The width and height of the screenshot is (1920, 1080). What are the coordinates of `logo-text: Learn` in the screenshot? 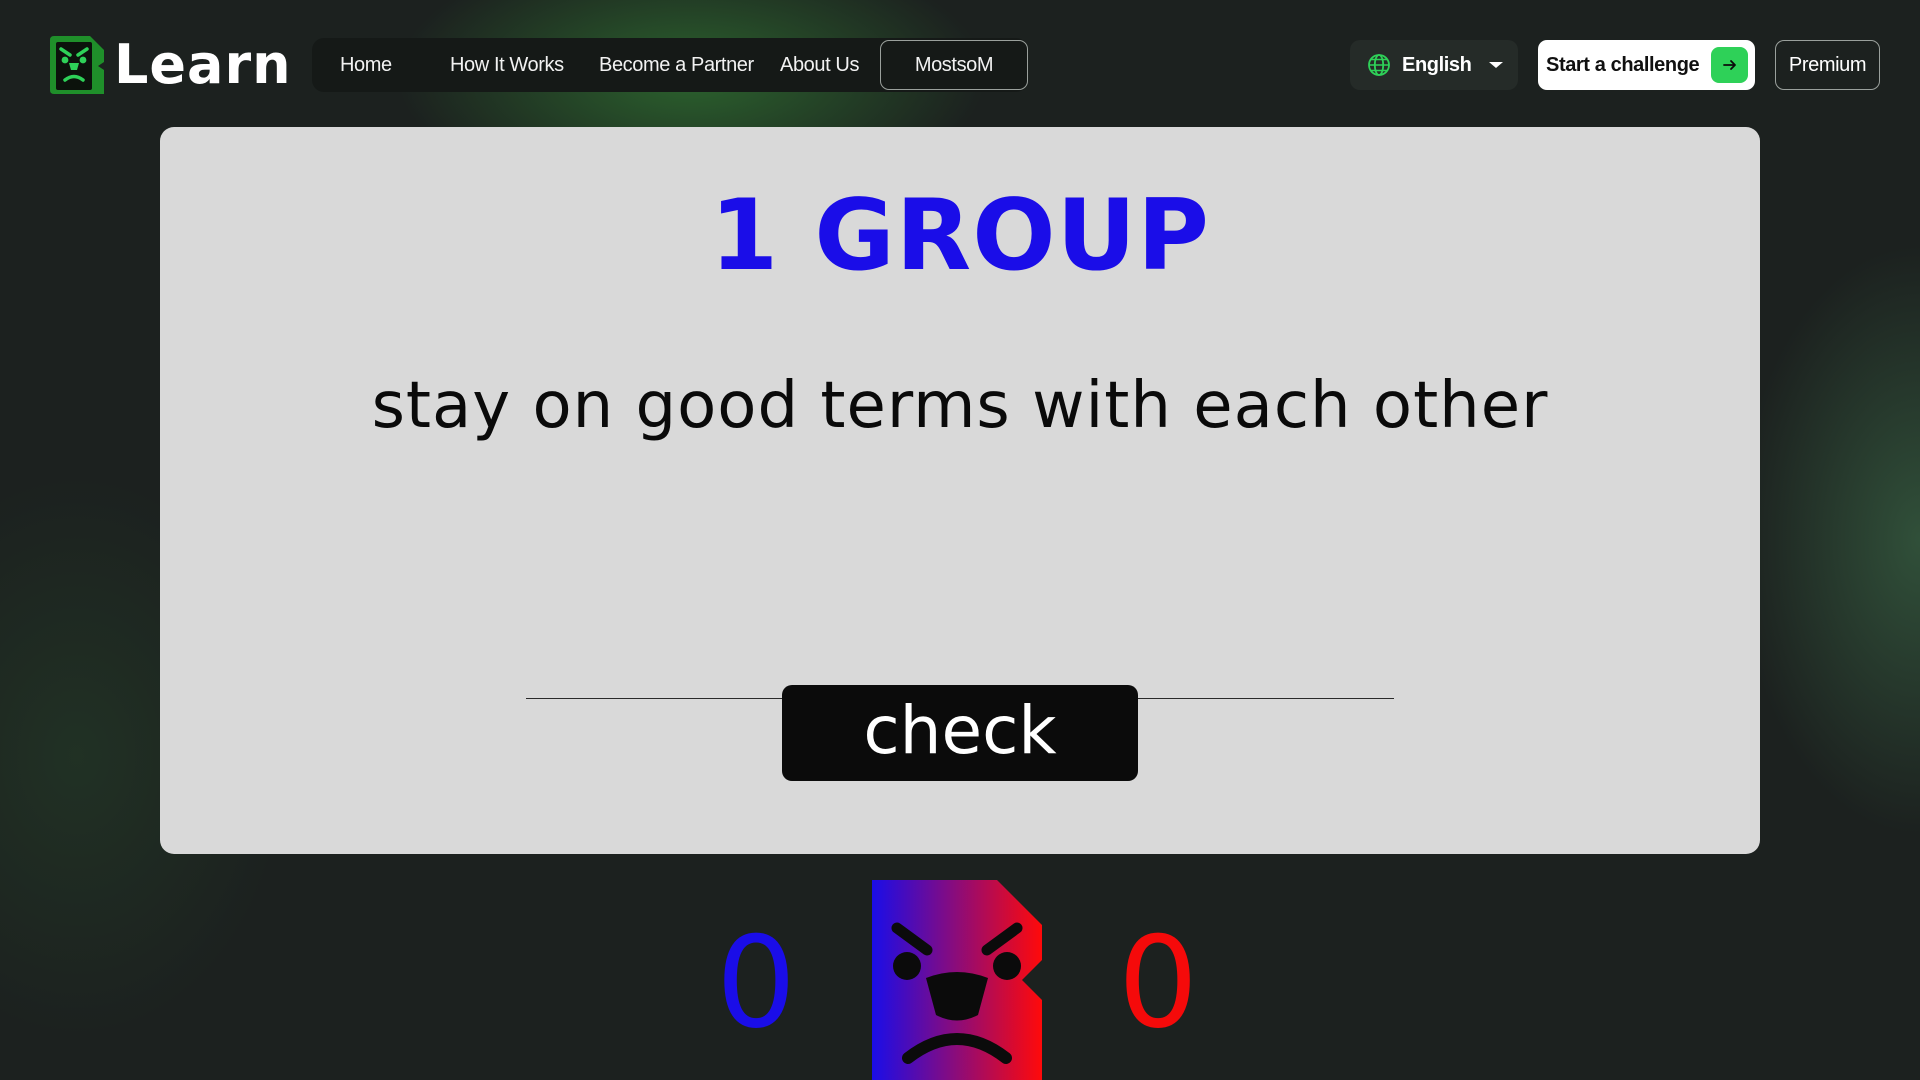 It's located at (203, 64).